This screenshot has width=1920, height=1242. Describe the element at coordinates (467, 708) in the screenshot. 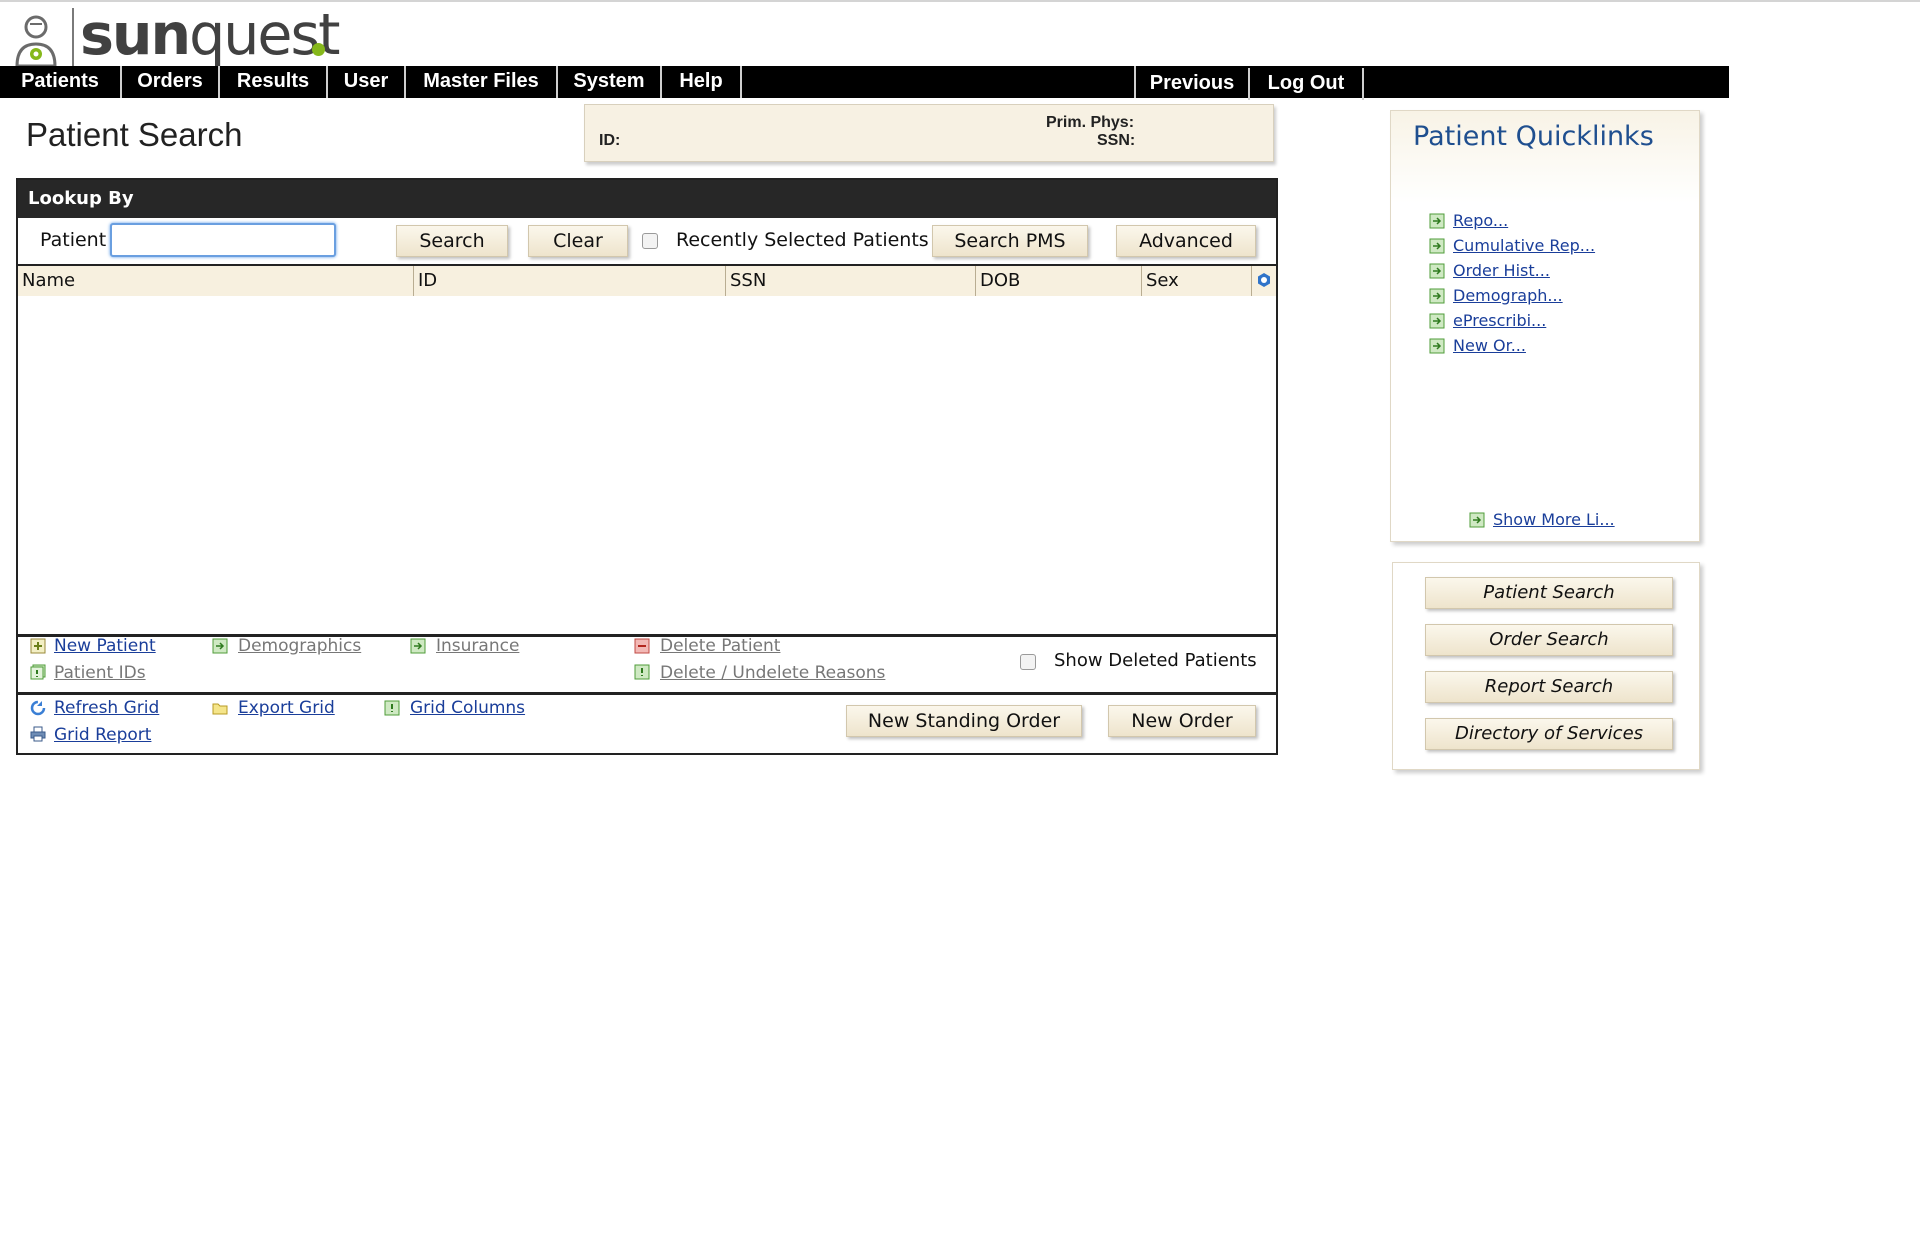

I see `grid-columns-link: Grid Columns` at that location.